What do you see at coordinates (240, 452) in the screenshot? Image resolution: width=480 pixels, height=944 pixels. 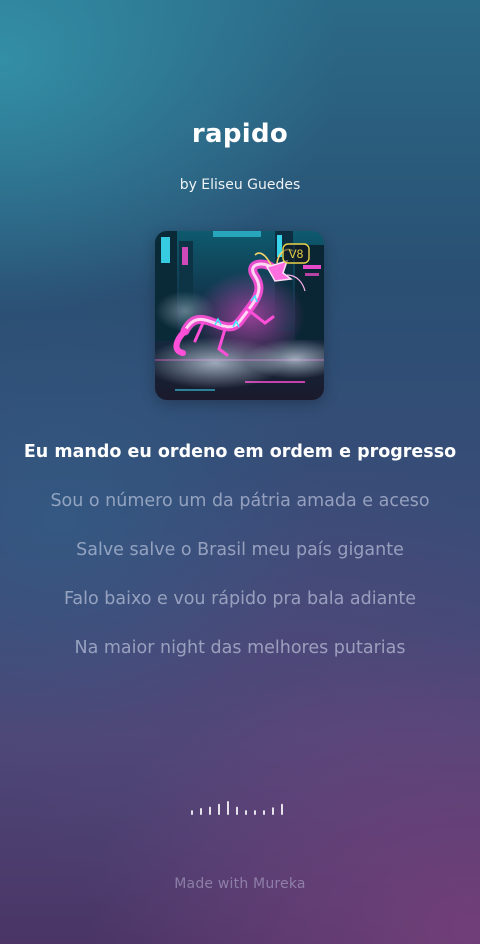 I see `lyric-line: Eu mando eu ordeno em ordem e progresso` at bounding box center [240, 452].